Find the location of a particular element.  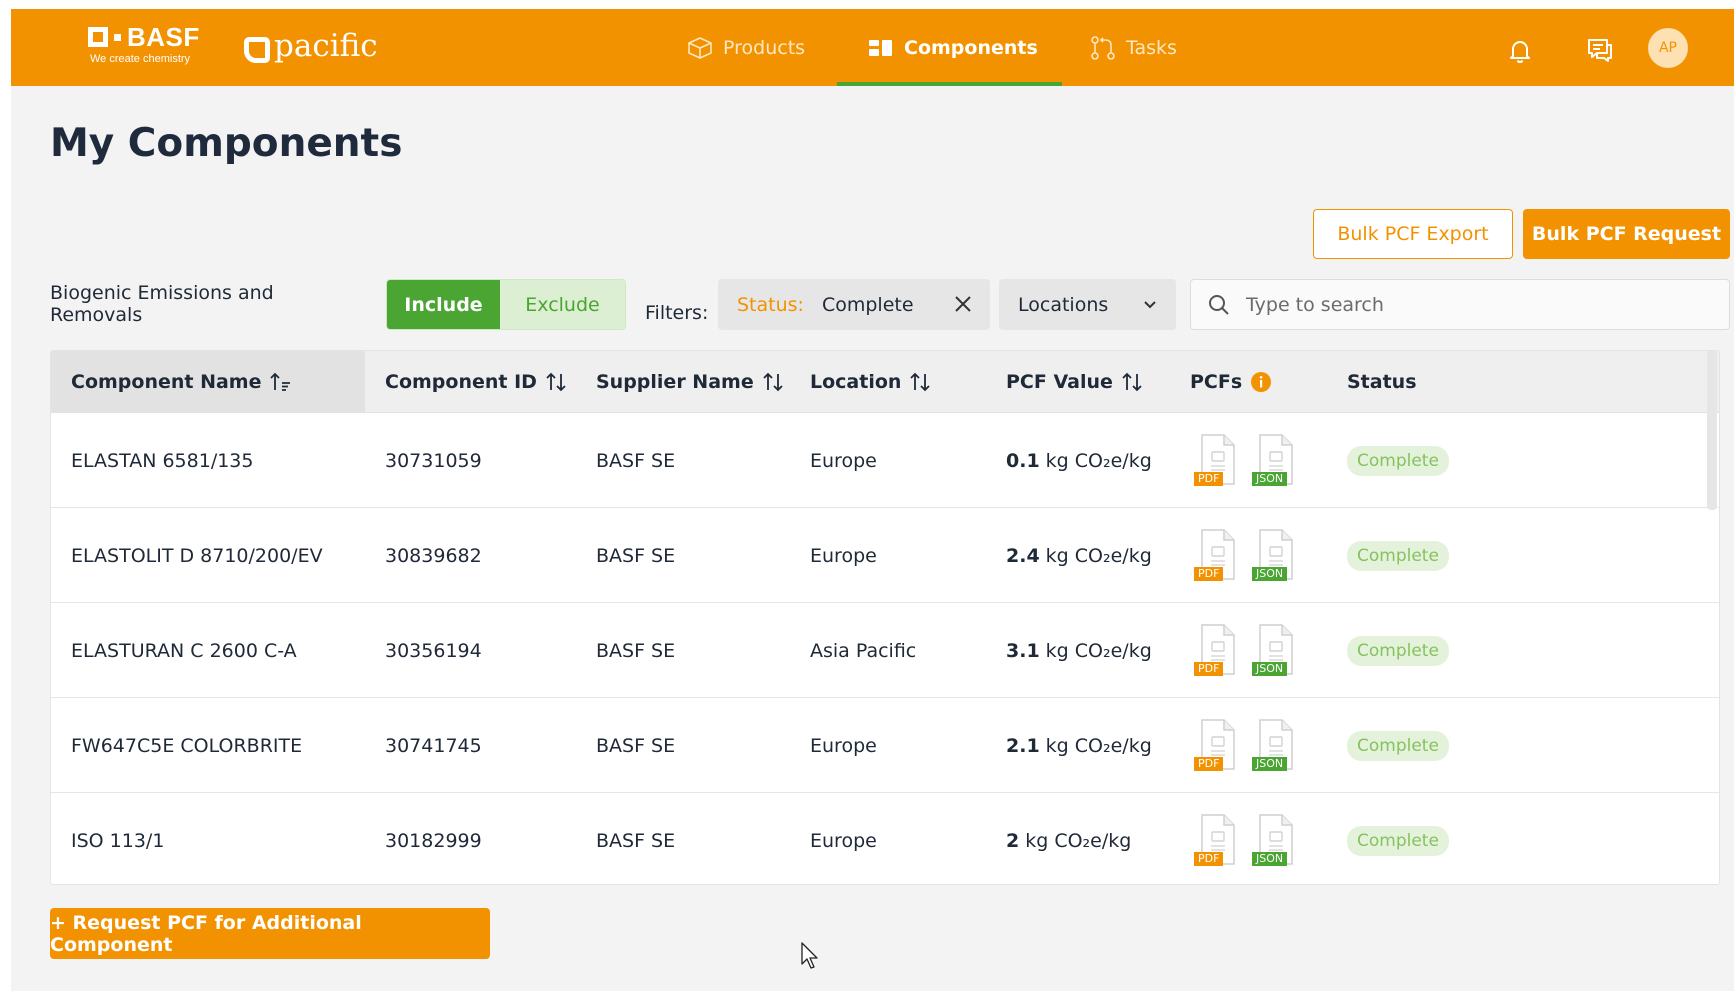

nav-products-label: Products is located at coordinates (764, 47).